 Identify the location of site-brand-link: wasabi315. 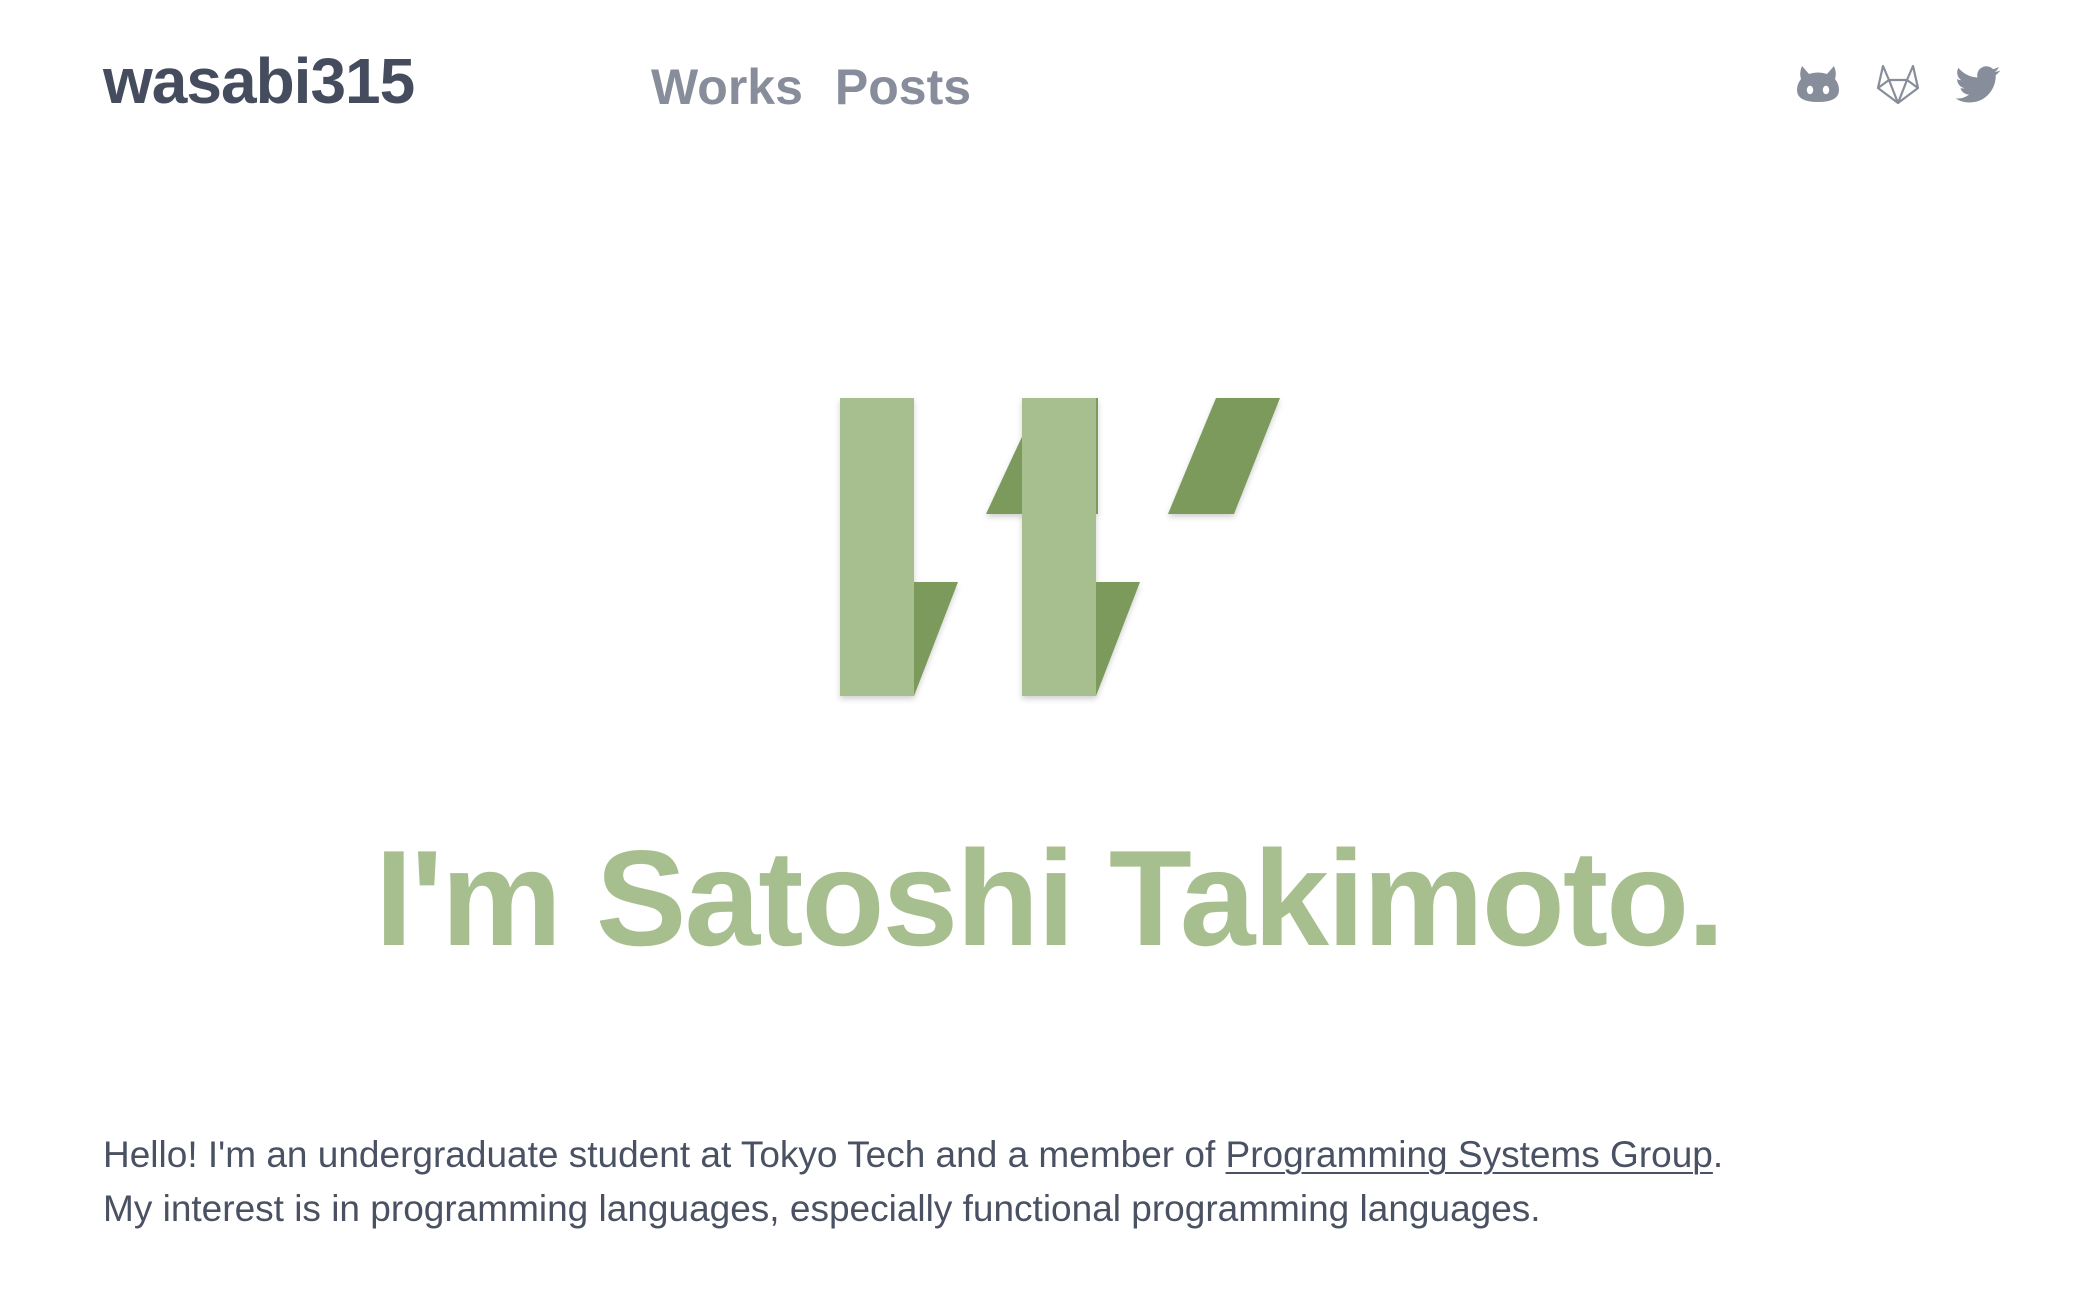
(259, 81).